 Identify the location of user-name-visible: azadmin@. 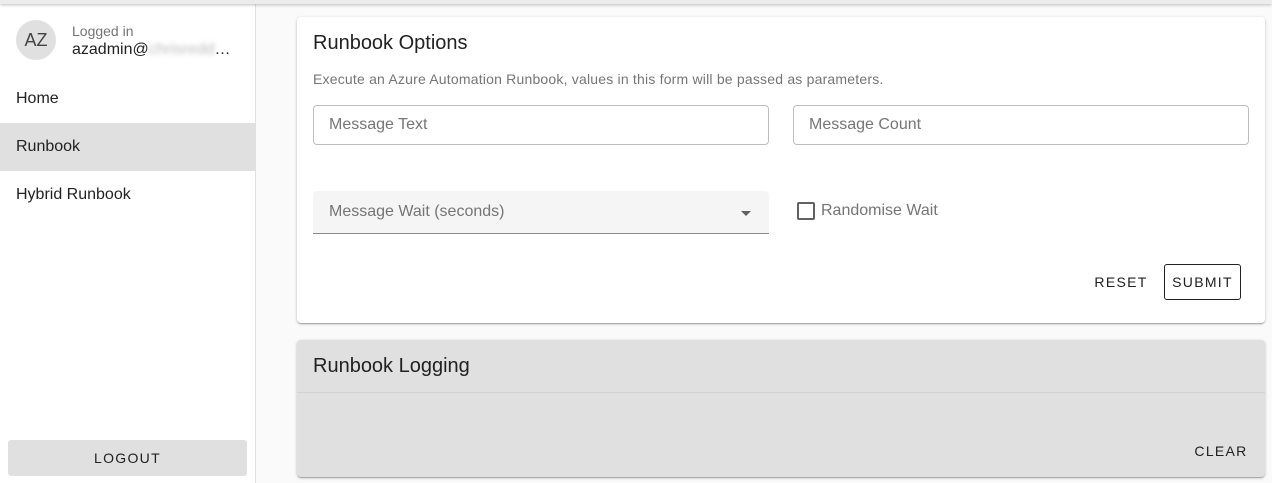
(110, 49).